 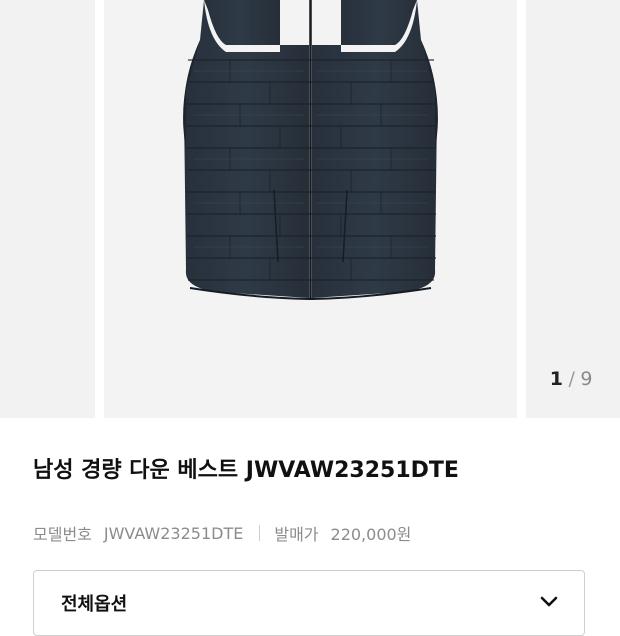 What do you see at coordinates (573, 209) in the screenshot?
I see `next-image-panel` at bounding box center [573, 209].